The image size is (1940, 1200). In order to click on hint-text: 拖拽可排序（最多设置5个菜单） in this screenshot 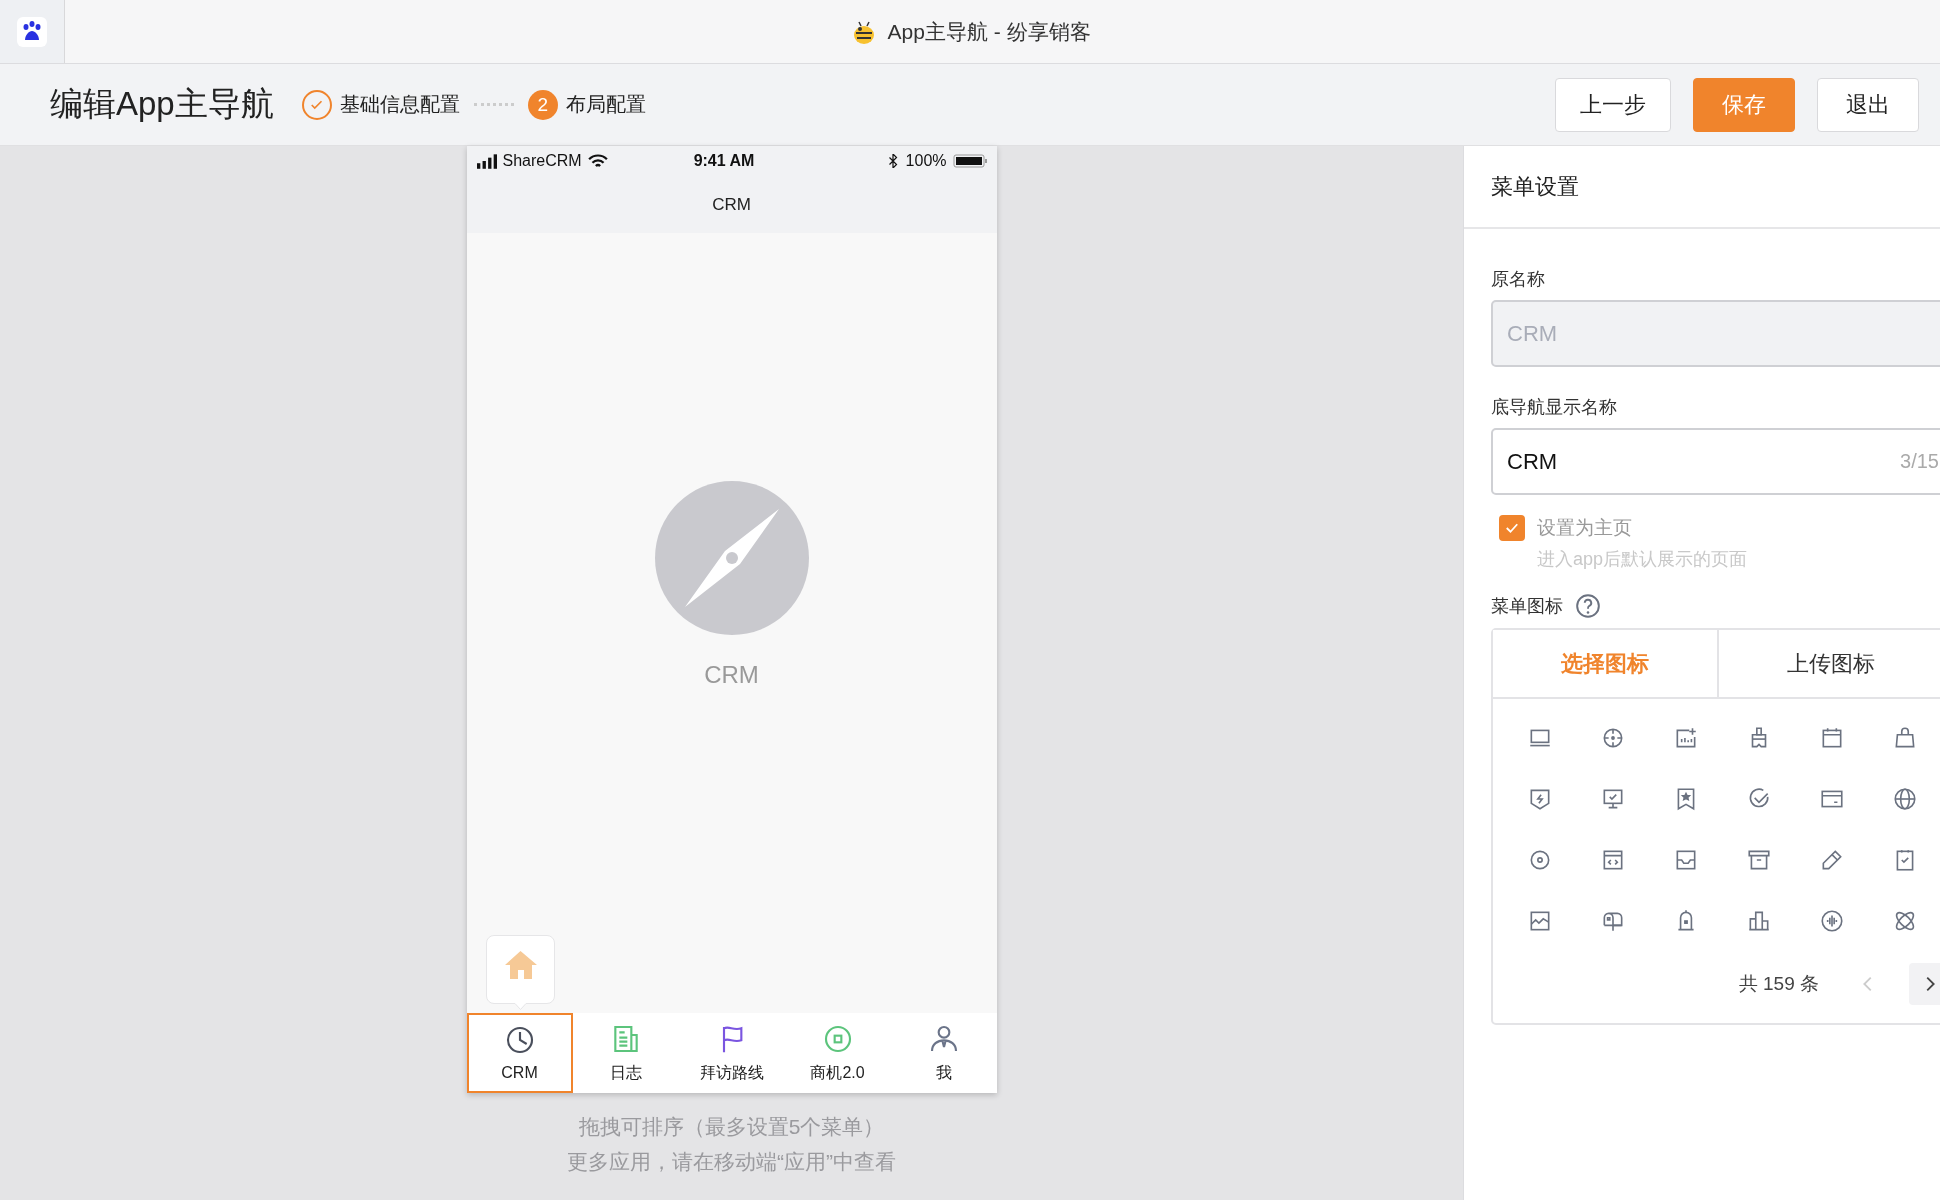, I will do `click(731, 1127)`.